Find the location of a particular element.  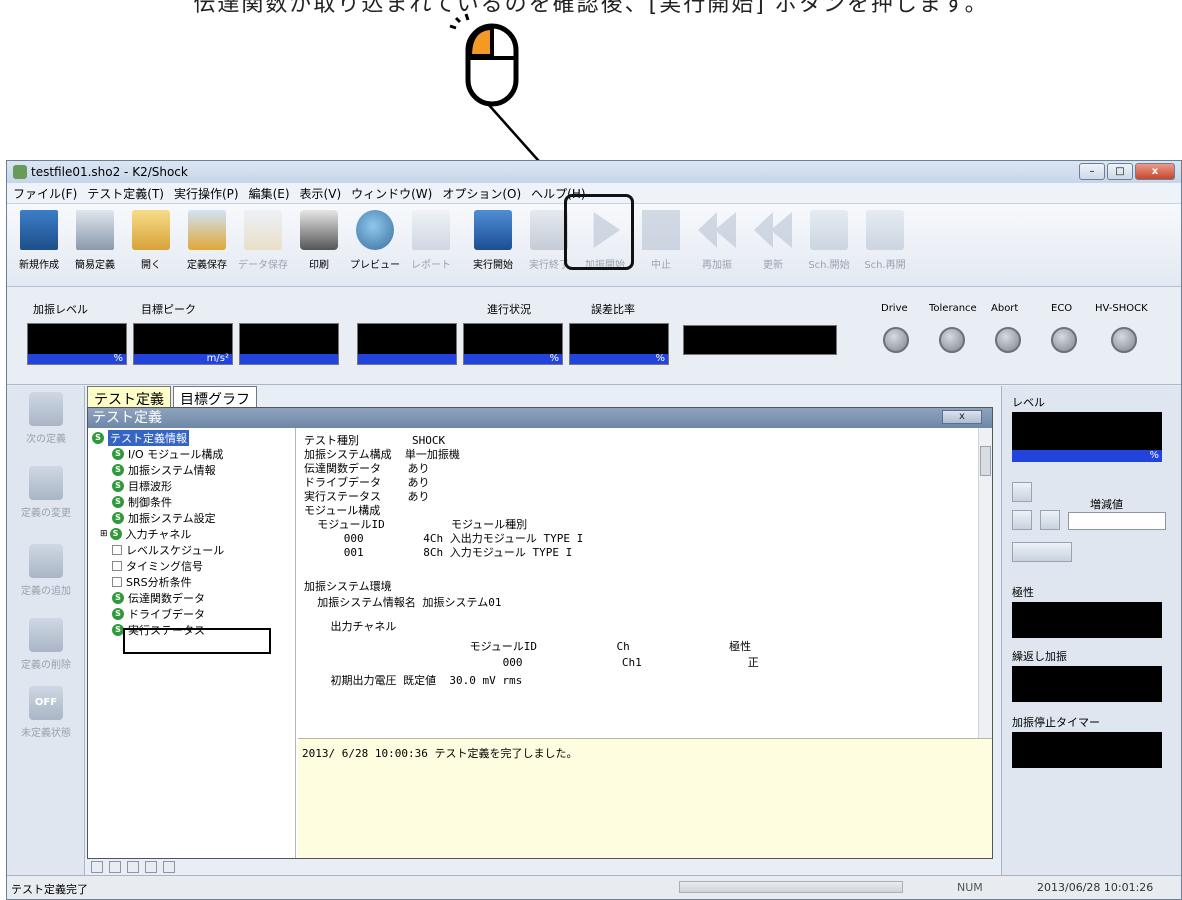

close-icon is located at coordinates (169, 867).